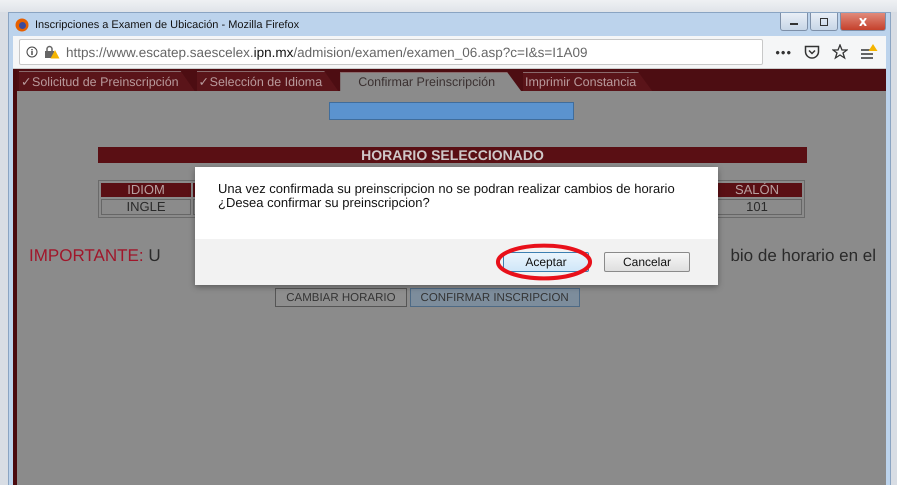 Image resolution: width=897 pixels, height=485 pixels. Describe the element at coordinates (783, 52) in the screenshot. I see `more-actions-button: •••` at that location.